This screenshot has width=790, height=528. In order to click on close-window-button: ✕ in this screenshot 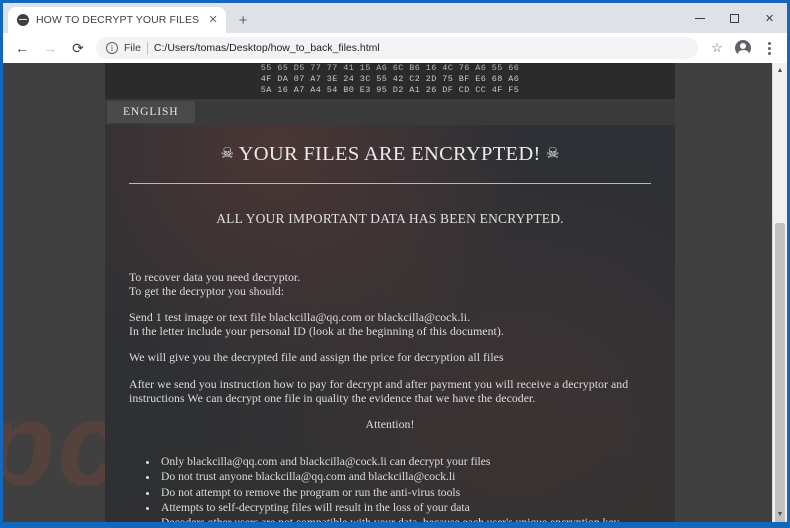, I will do `click(769, 18)`.